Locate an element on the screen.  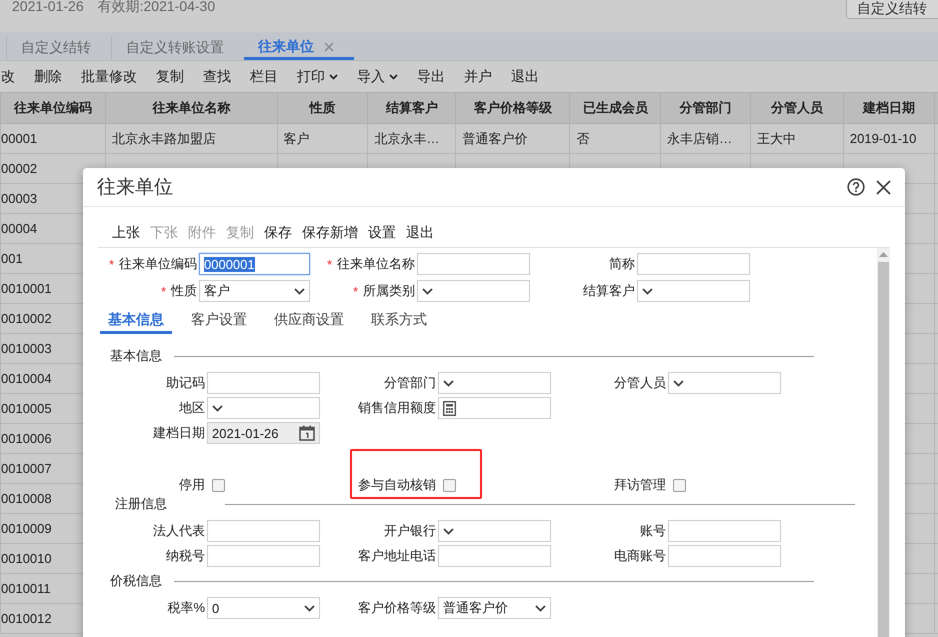
field-label: 开户银行 is located at coordinates (410, 531).